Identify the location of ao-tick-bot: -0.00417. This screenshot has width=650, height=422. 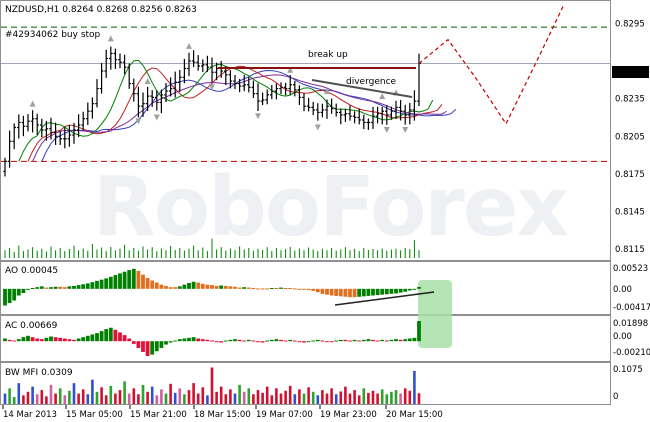
(631, 308).